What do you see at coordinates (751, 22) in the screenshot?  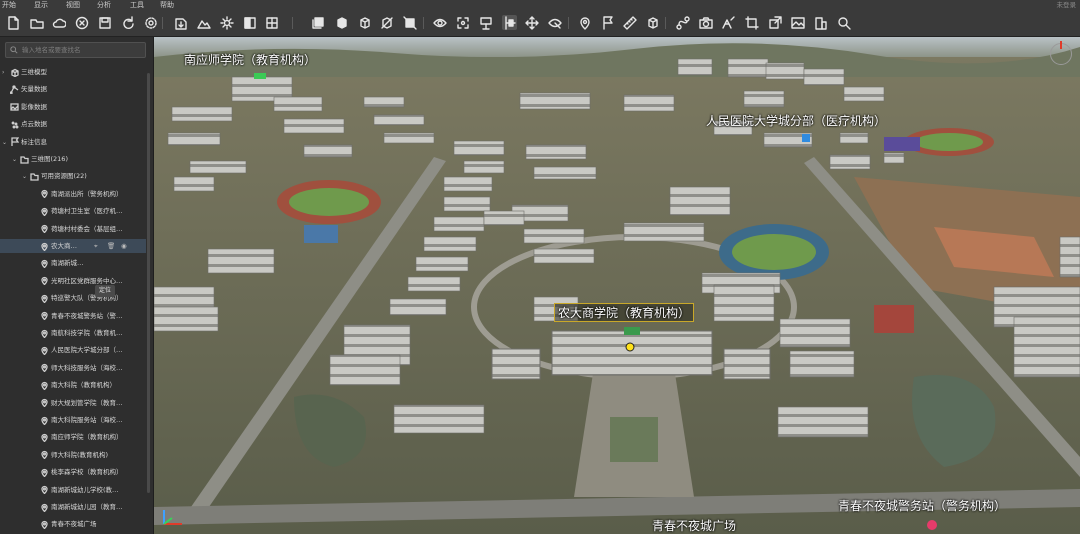 I see `crop-button` at bounding box center [751, 22].